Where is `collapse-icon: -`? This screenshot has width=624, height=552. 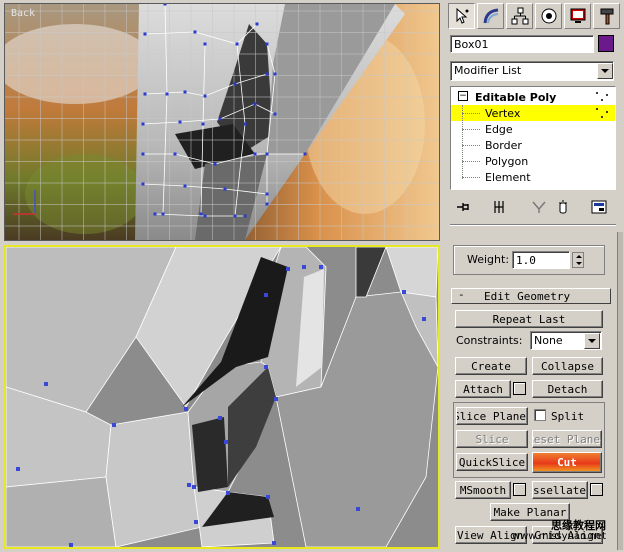 collapse-icon: - is located at coordinates (461, 294).